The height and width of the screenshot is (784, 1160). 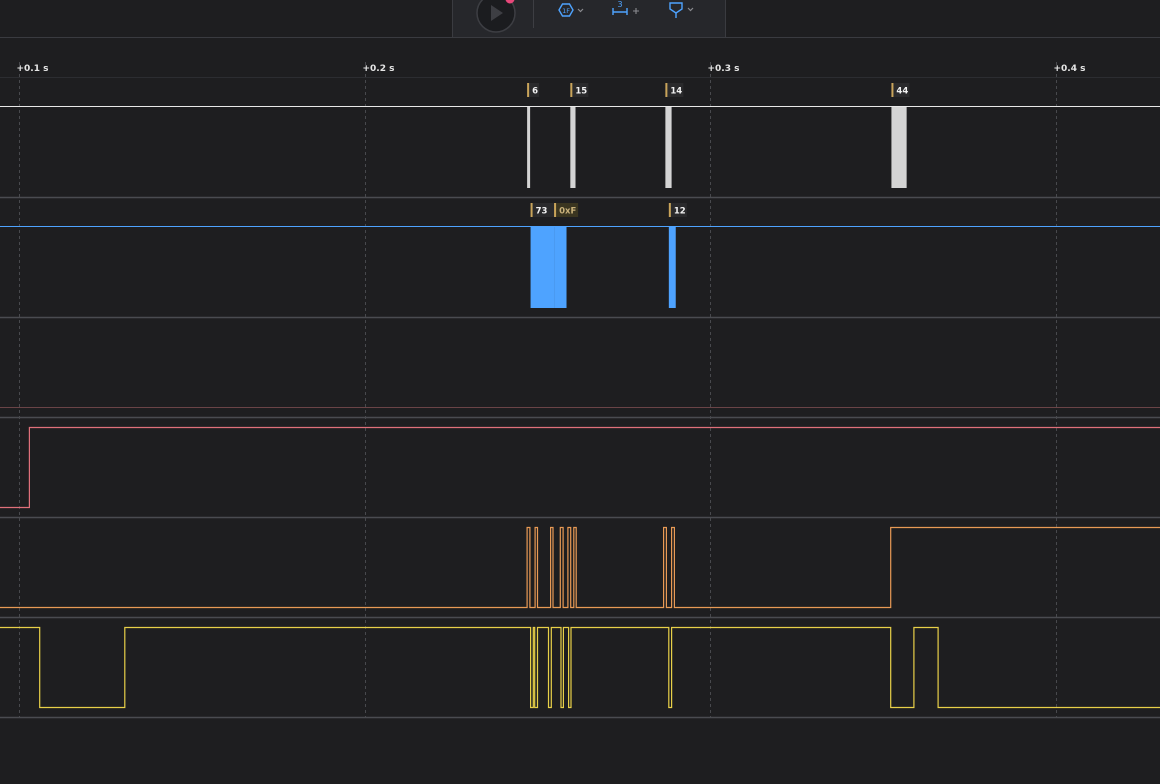 I want to click on marker-button, so click(x=682, y=10).